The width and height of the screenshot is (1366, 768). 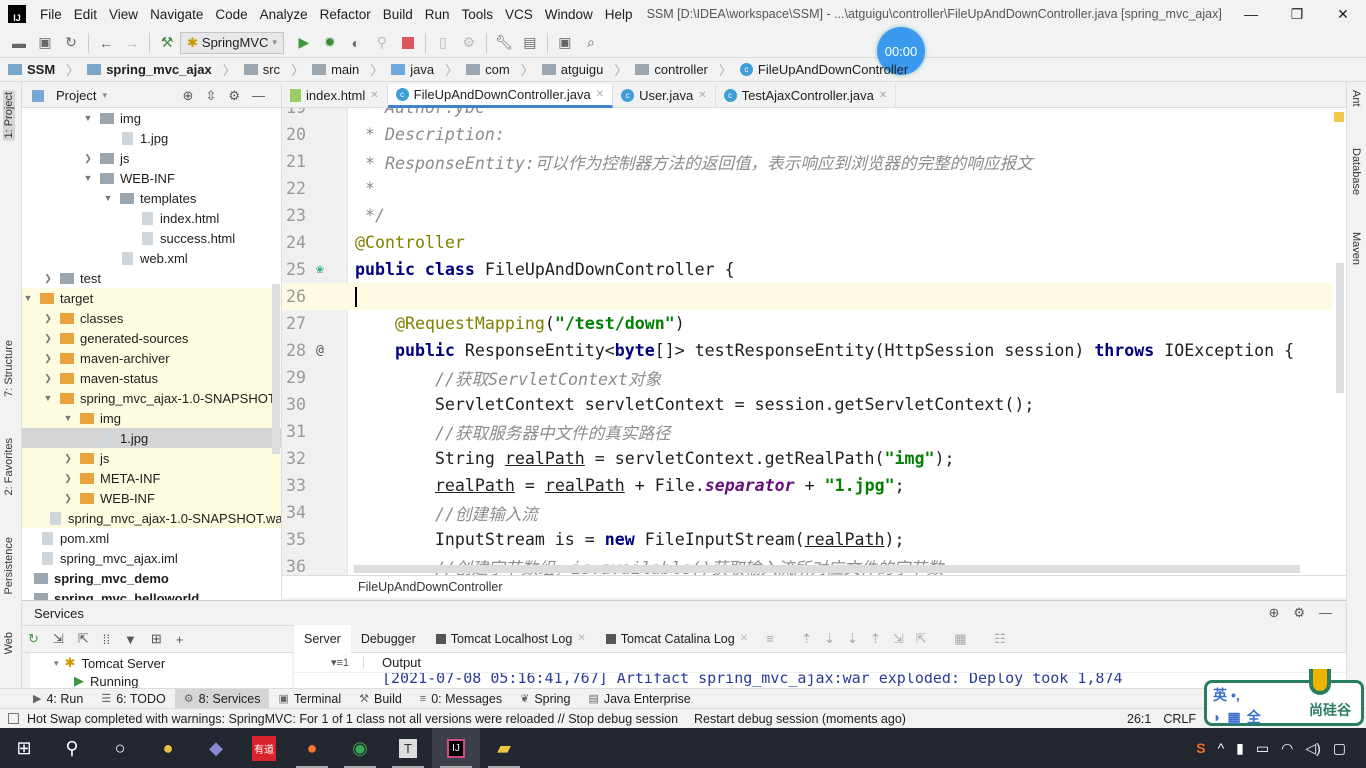 I want to click on wifi-icon: ◠, so click(x=1287, y=748).